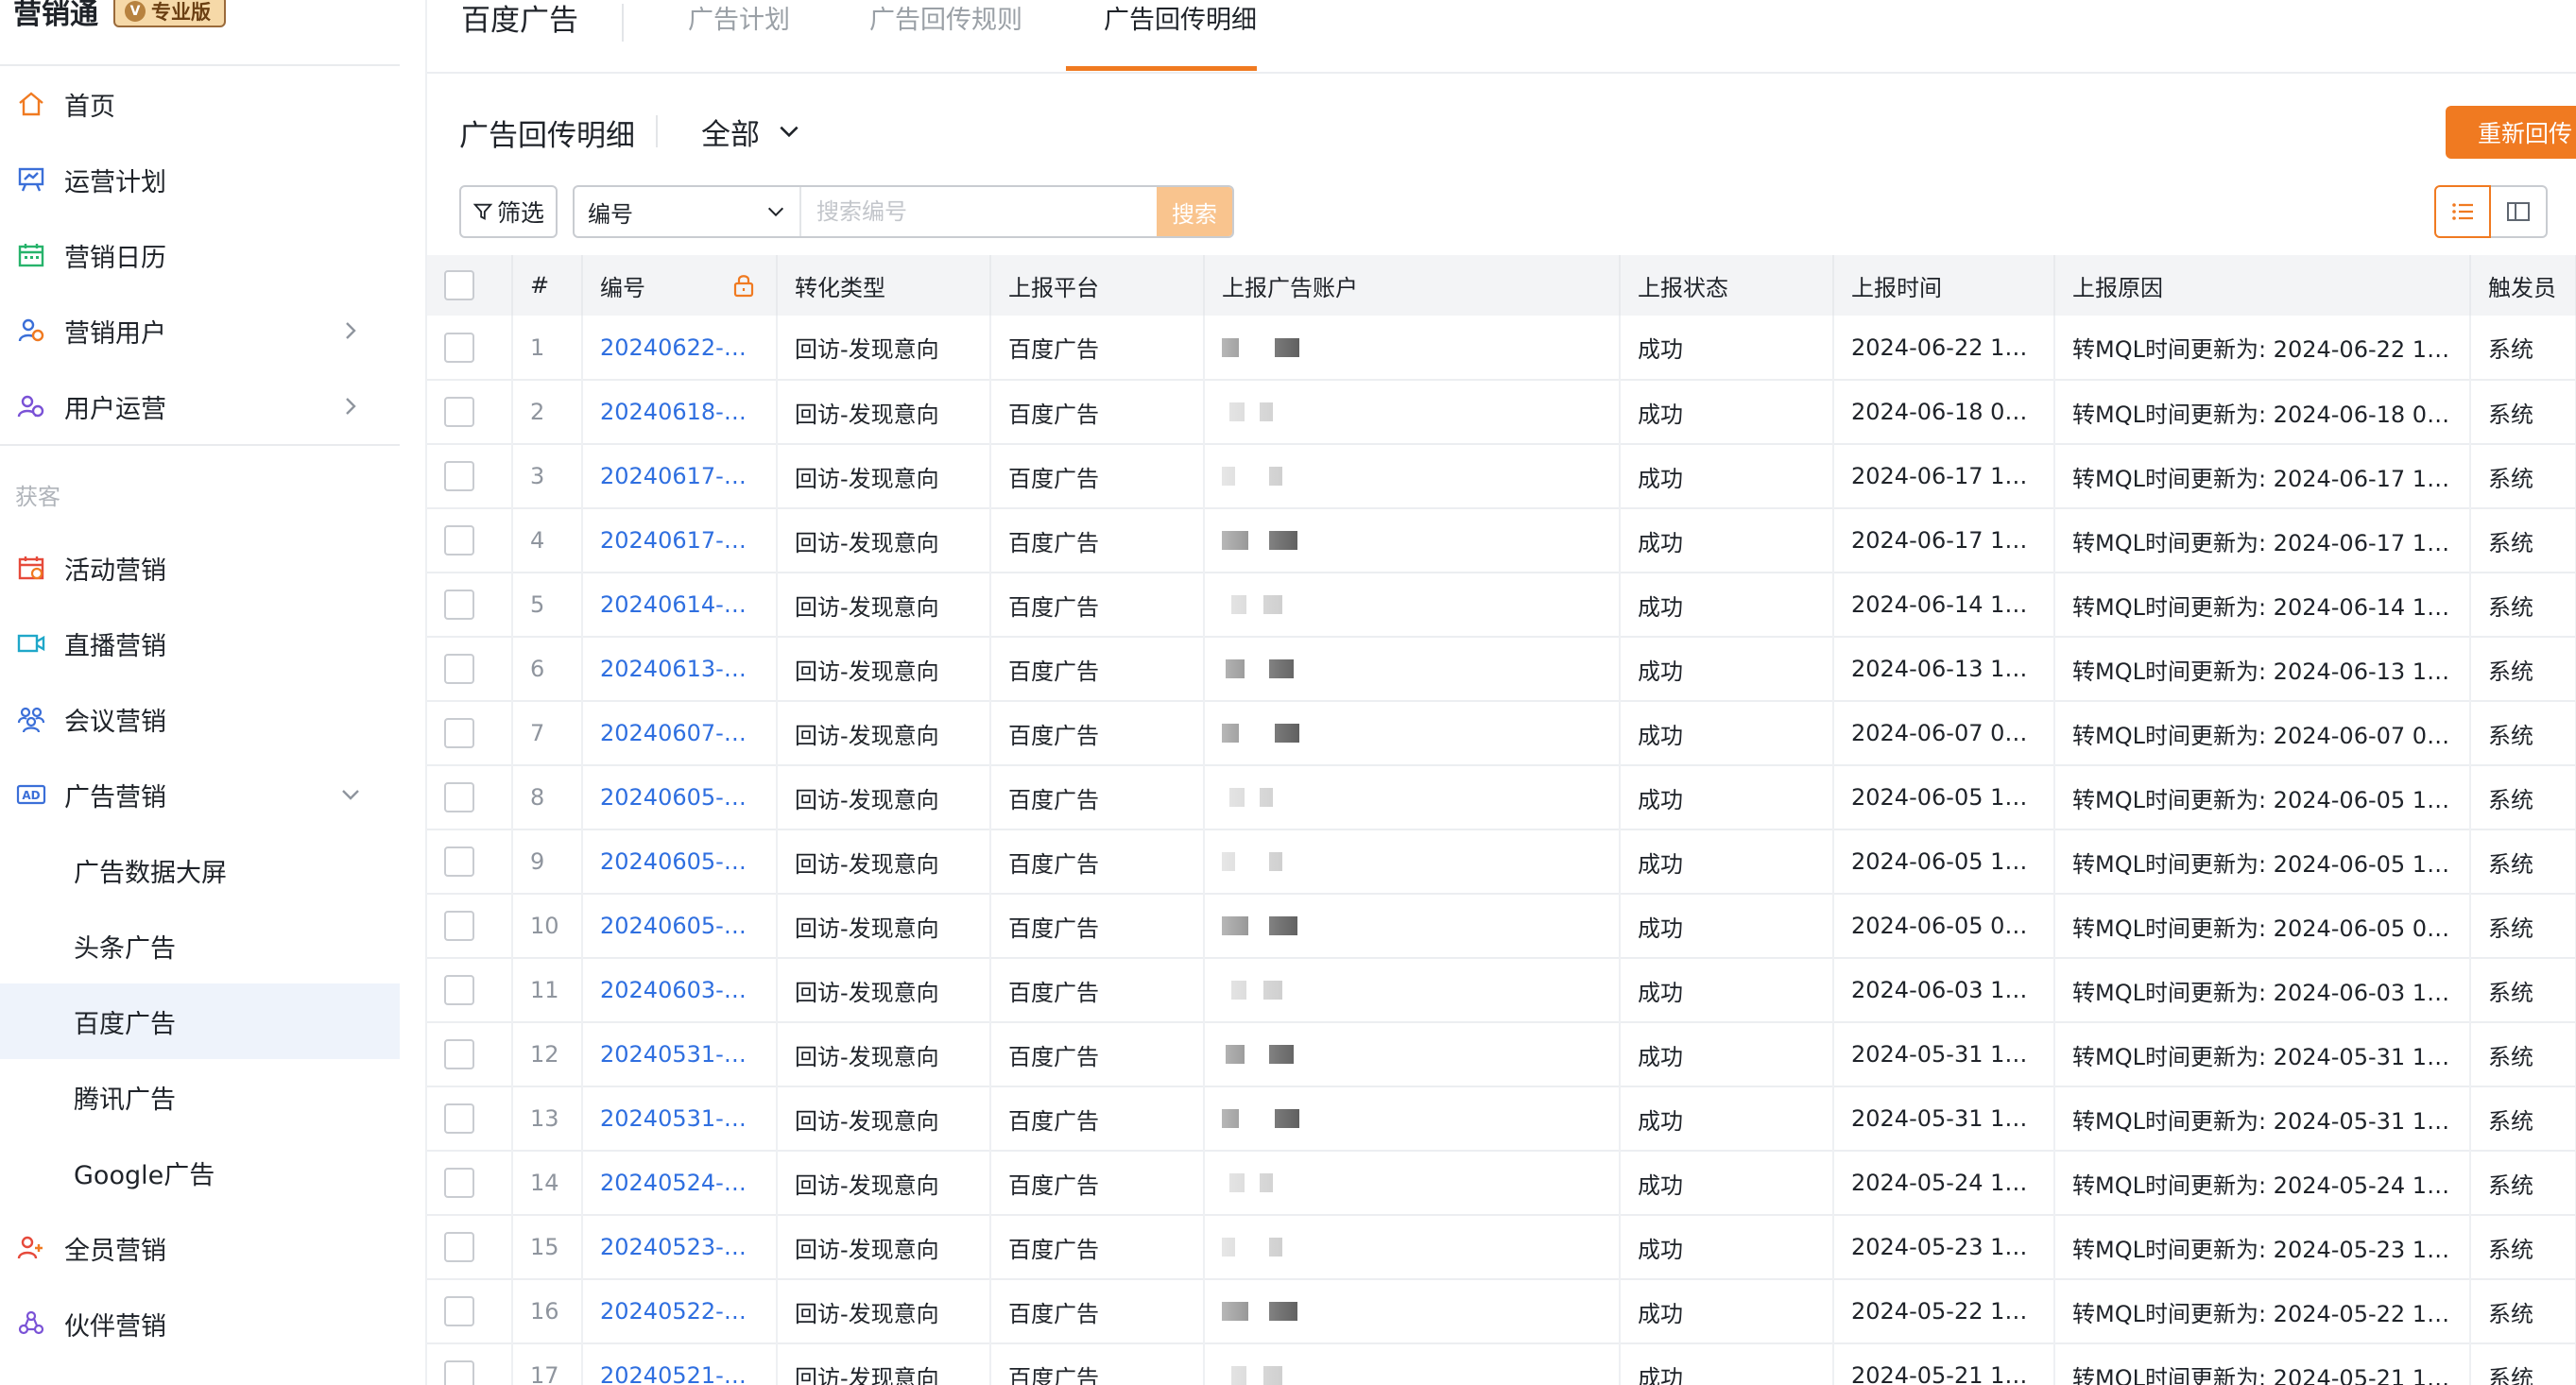 The height and width of the screenshot is (1385, 2576). Describe the element at coordinates (200, 255) in the screenshot. I see `sidebar-item-calendar: 营销日历` at that location.